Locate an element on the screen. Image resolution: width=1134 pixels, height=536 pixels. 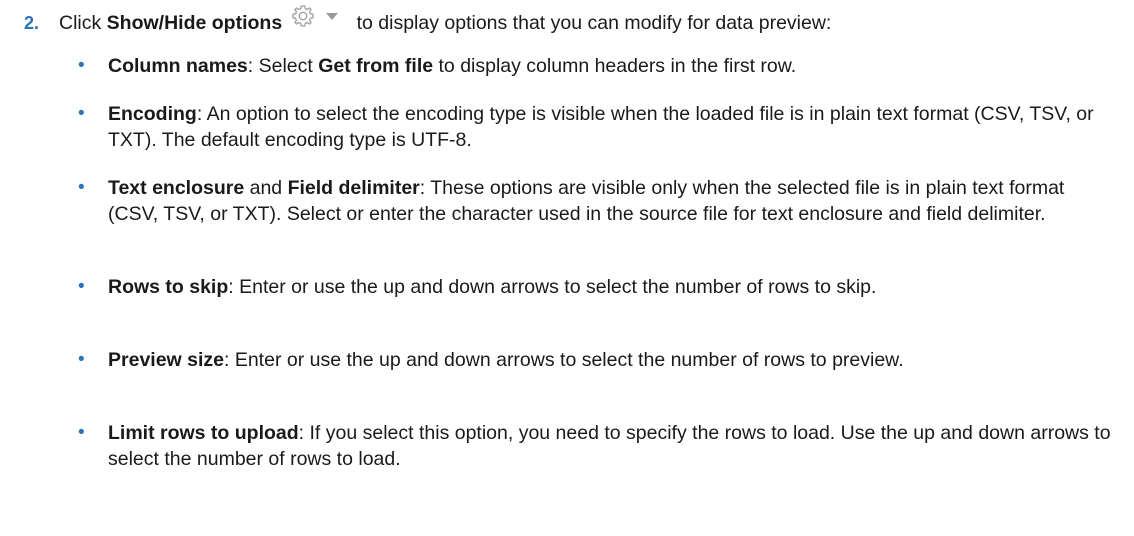
show-hide-options-label: Show/Hide options is located at coordinates (194, 22).